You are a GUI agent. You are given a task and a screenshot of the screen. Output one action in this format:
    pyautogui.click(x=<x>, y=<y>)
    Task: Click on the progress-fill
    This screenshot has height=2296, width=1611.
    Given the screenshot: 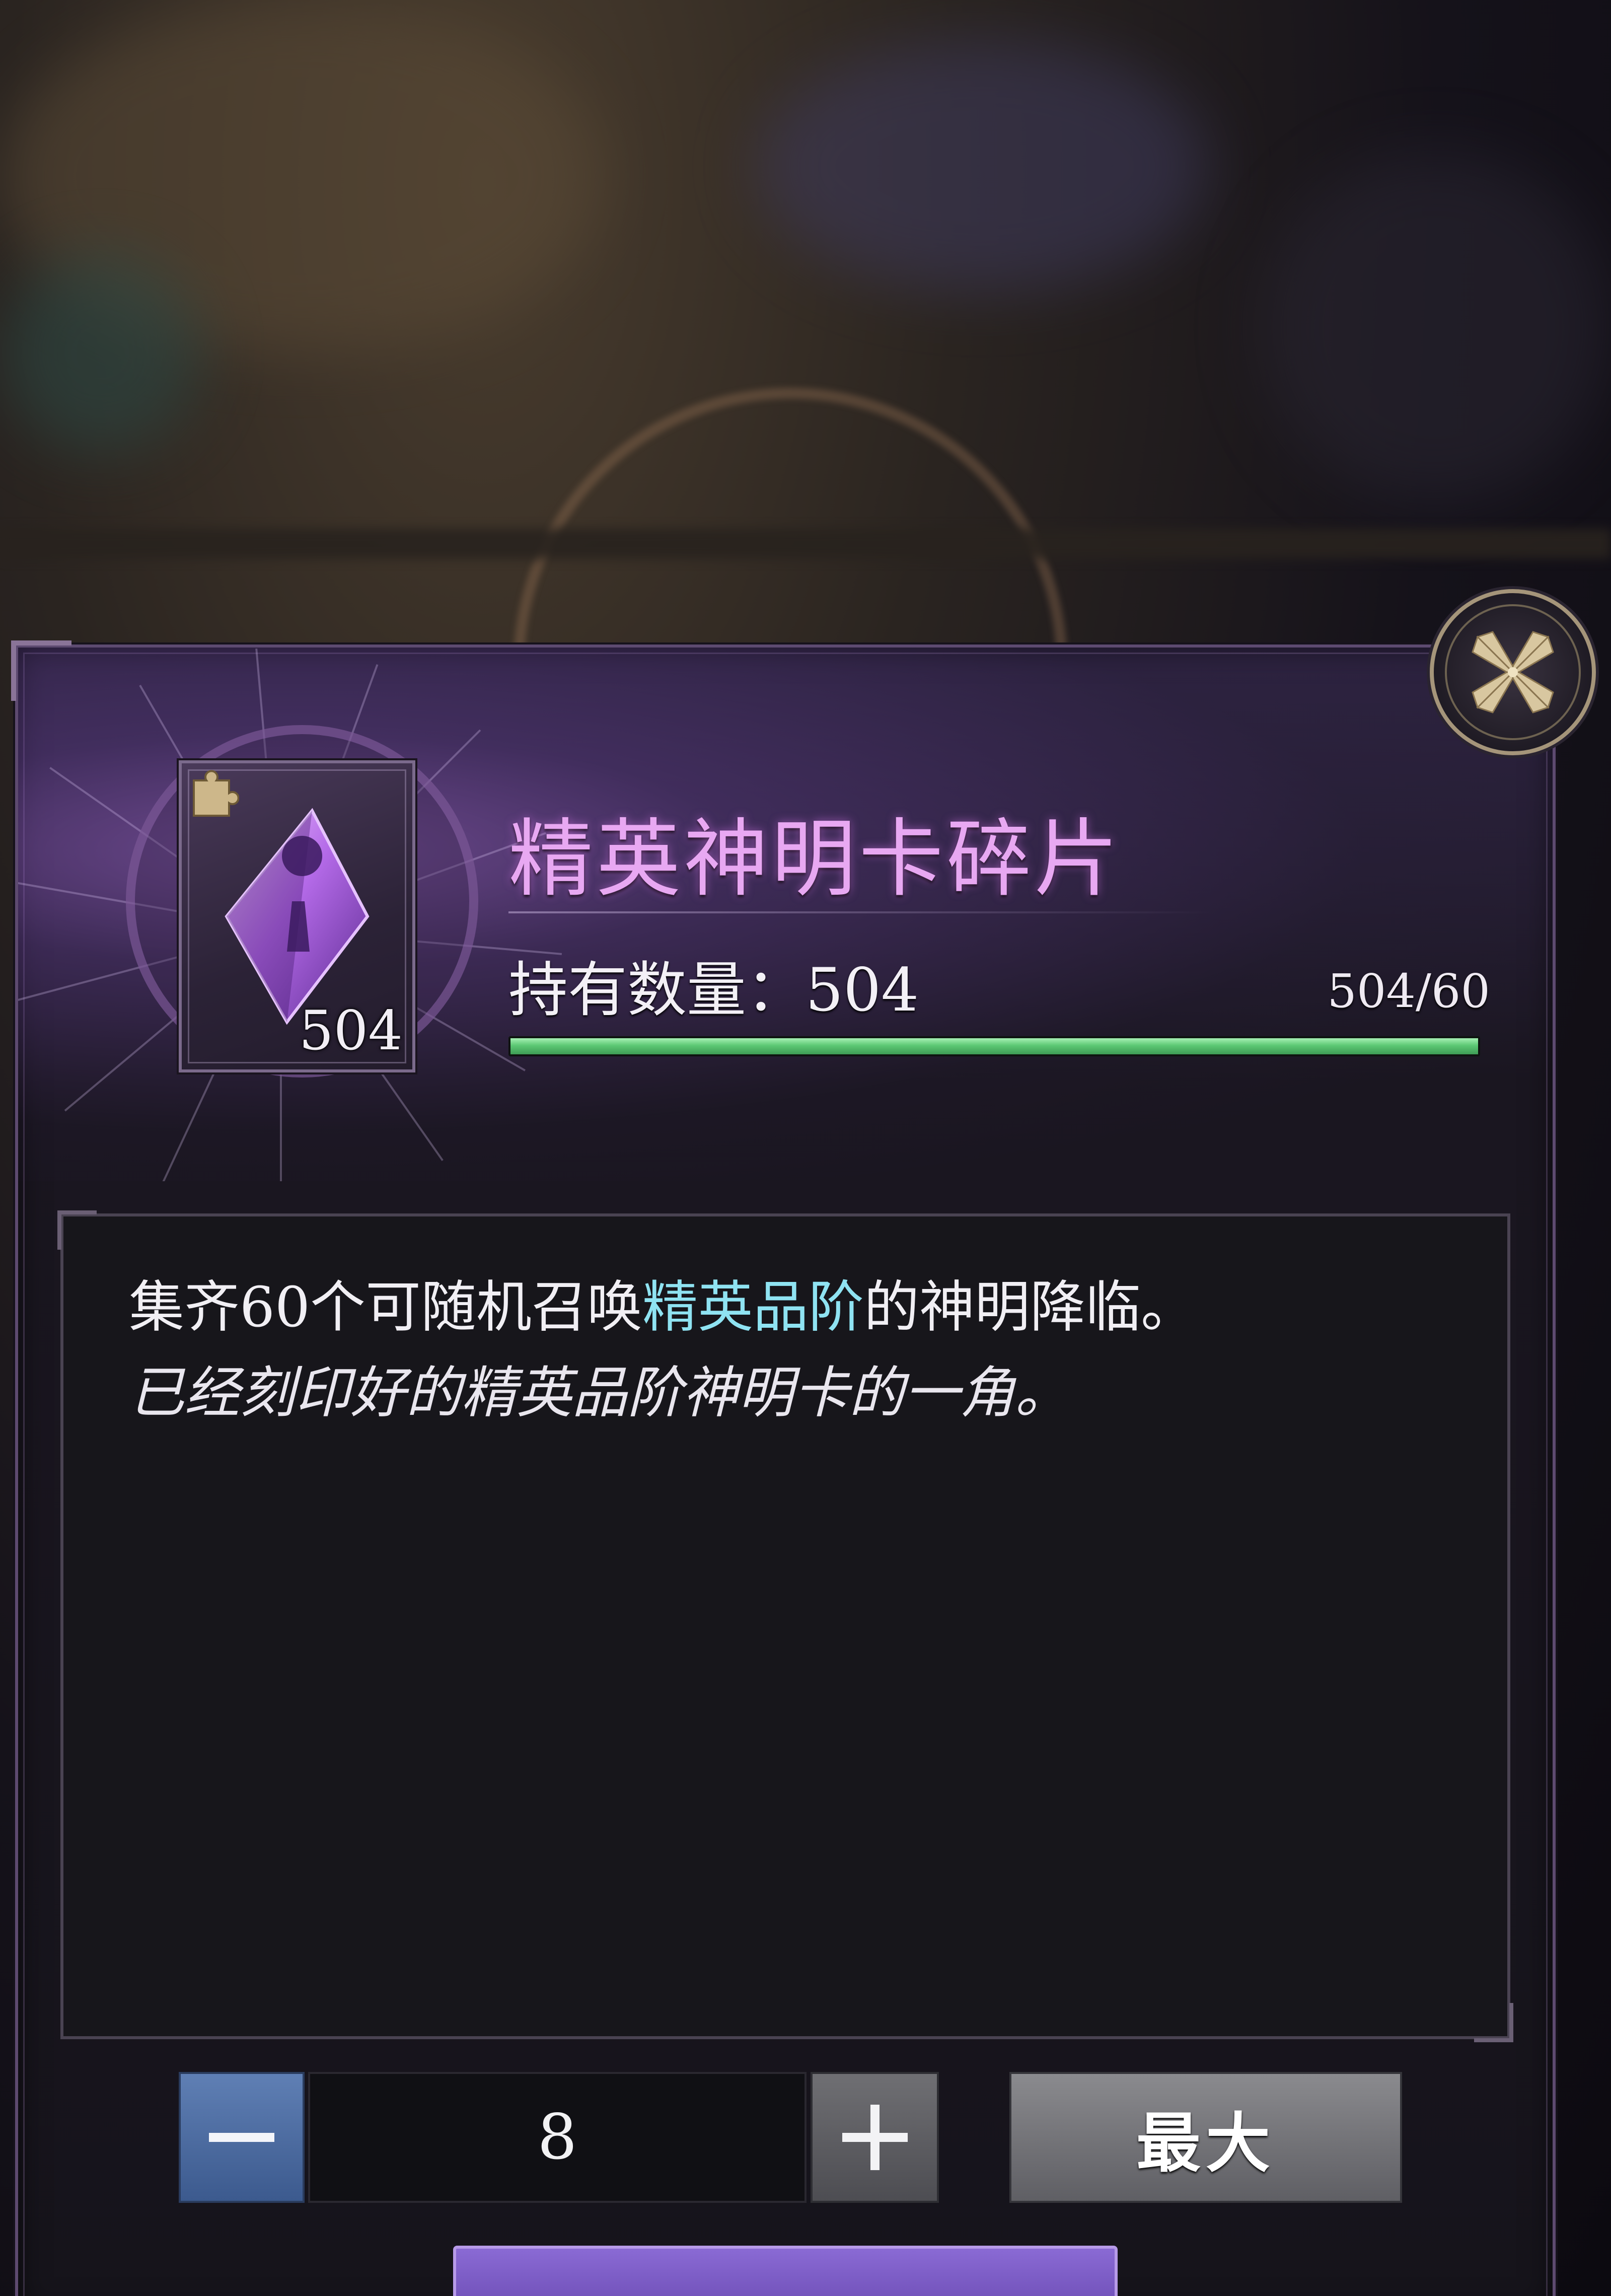 What is the action you would take?
    pyautogui.click(x=994, y=1046)
    